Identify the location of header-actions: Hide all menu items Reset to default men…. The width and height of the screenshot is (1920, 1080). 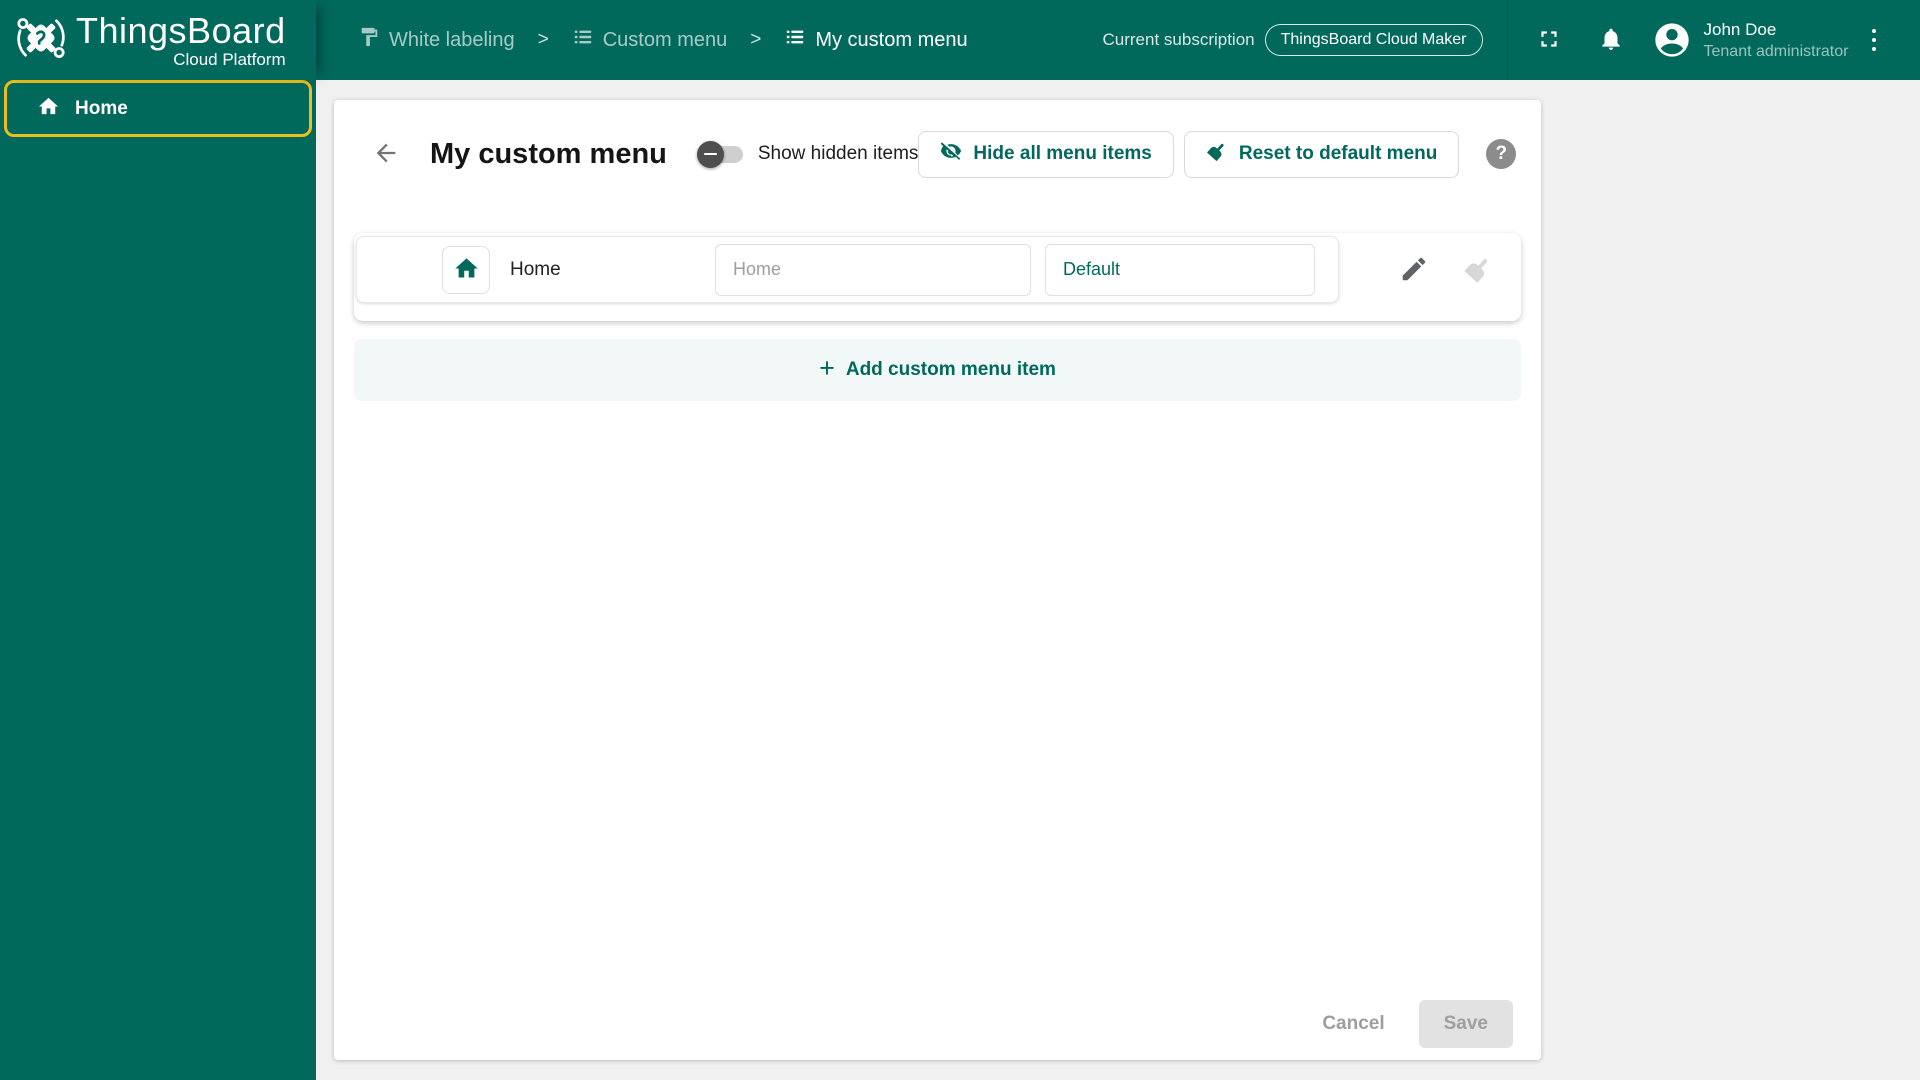
(1217, 154).